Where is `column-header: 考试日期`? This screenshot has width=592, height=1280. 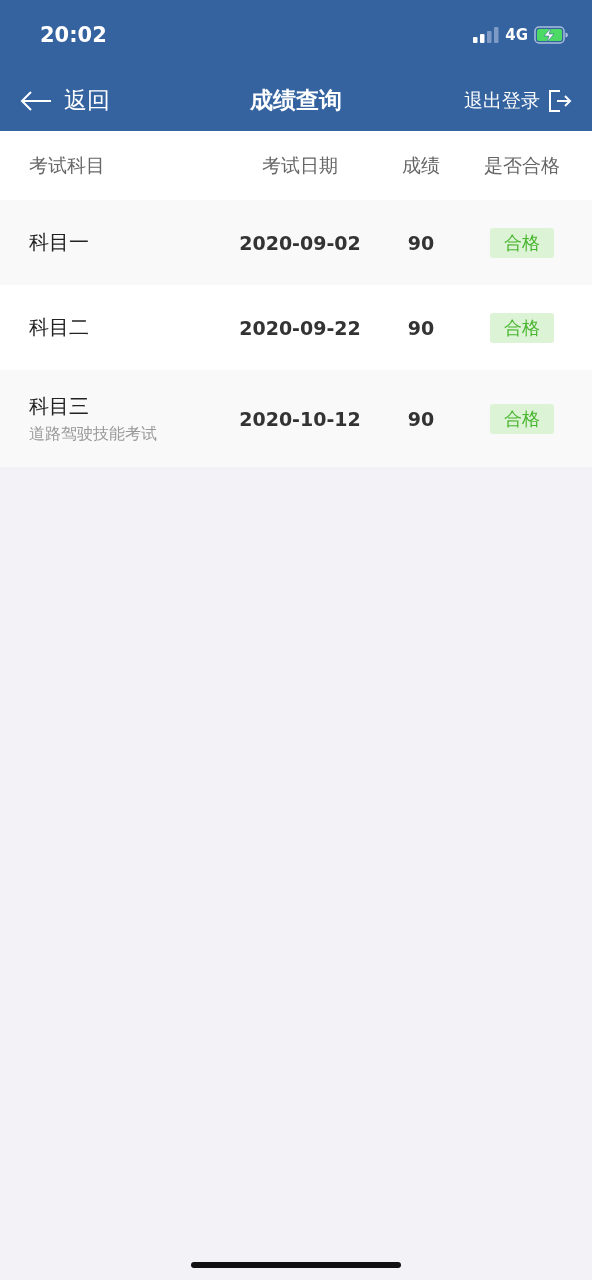
column-header: 考试日期 is located at coordinates (300, 165).